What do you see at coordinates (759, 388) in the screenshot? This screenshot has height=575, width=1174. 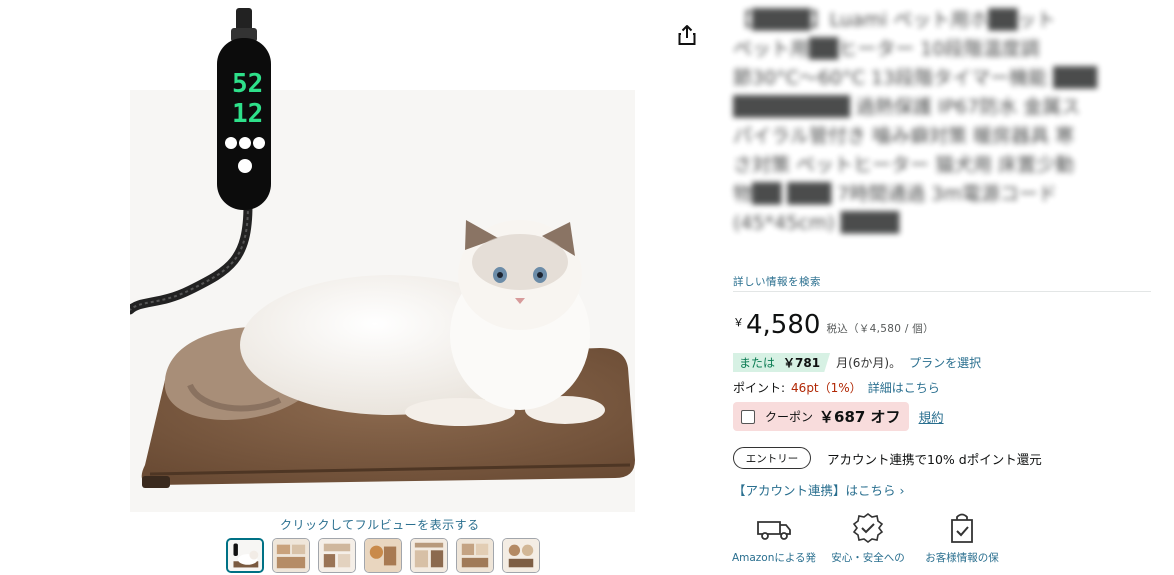 I see `points-label: ポイント:` at bounding box center [759, 388].